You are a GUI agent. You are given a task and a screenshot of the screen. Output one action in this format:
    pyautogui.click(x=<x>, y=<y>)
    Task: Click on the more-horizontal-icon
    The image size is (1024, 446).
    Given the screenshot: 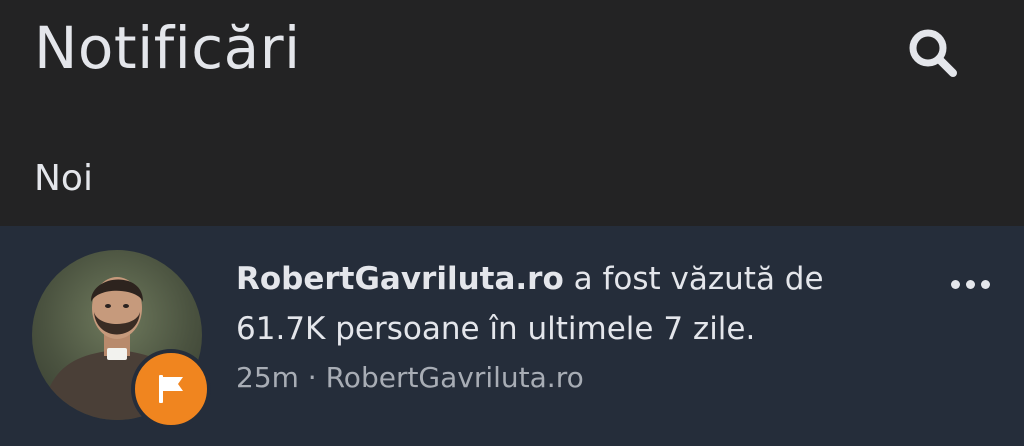 What is the action you would take?
    pyautogui.click(x=955, y=284)
    